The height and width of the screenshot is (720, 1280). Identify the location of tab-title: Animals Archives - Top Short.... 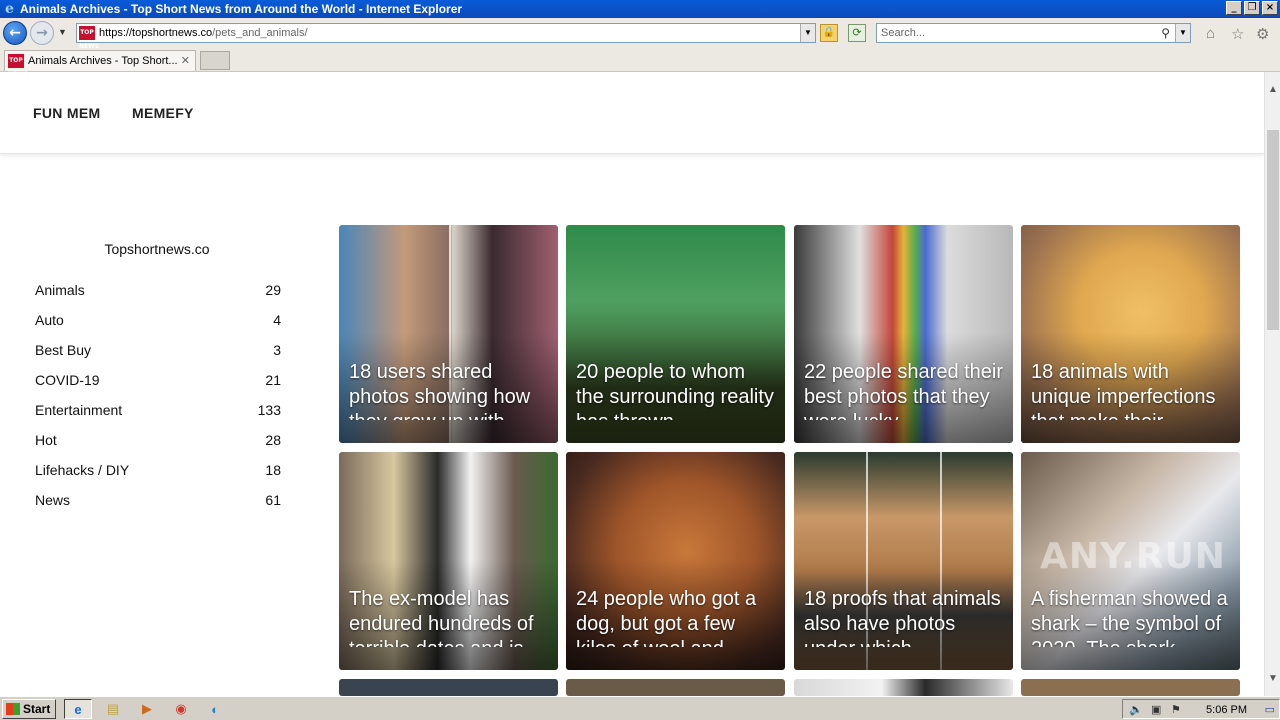
(103, 61).